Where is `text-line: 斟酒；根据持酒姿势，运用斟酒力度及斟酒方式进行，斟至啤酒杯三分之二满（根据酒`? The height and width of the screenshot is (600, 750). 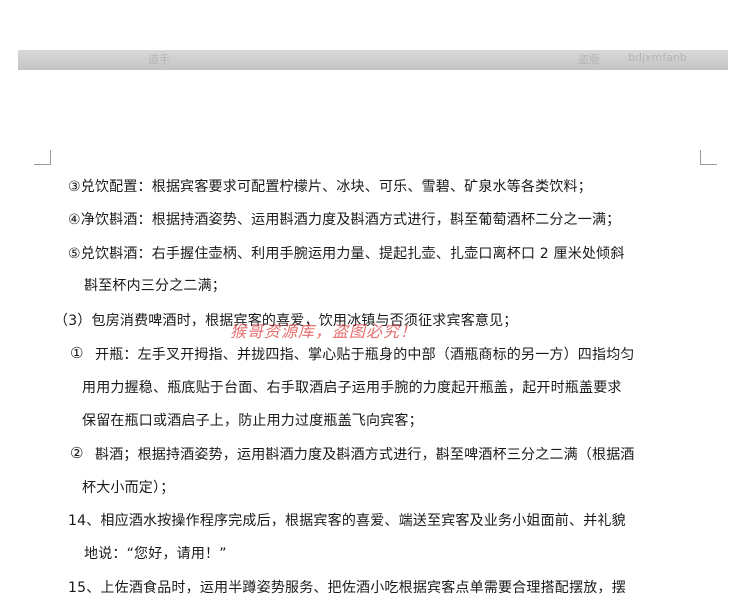
text-line: 斟酒；根据持酒姿势，运用斟酒力度及斟酒方式进行，斟至啤酒杯三分之二满（根据酒 is located at coordinates (365, 455).